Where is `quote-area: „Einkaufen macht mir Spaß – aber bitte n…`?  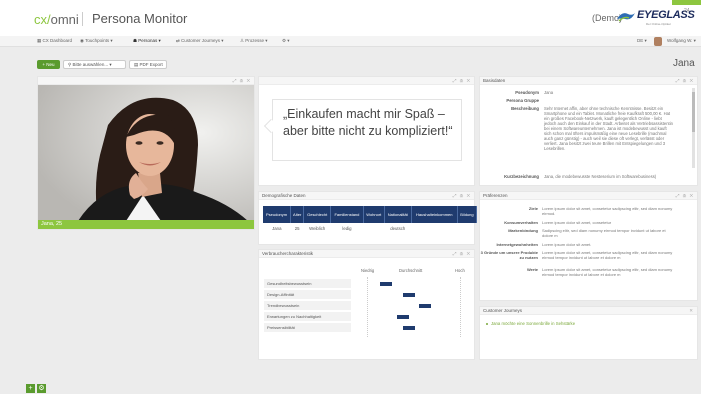
quote-area: „Einkaufen macht mir Spaß – aber bitte n… is located at coordinates (366, 128).